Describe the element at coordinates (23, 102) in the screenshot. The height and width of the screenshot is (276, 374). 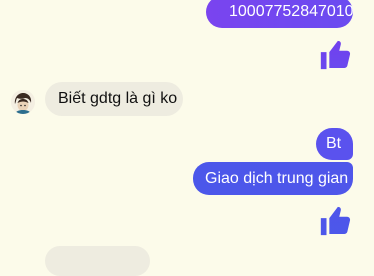
I see `avatar-icon` at that location.